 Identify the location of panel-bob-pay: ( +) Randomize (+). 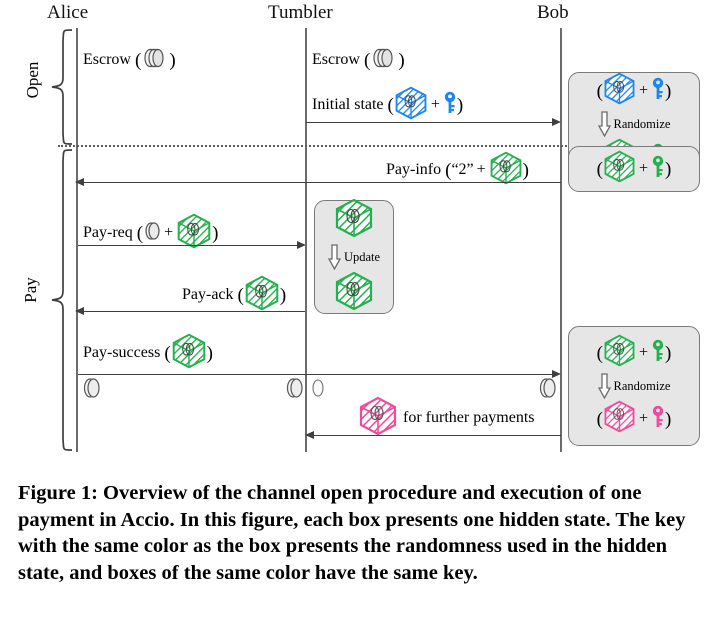
(634, 386).